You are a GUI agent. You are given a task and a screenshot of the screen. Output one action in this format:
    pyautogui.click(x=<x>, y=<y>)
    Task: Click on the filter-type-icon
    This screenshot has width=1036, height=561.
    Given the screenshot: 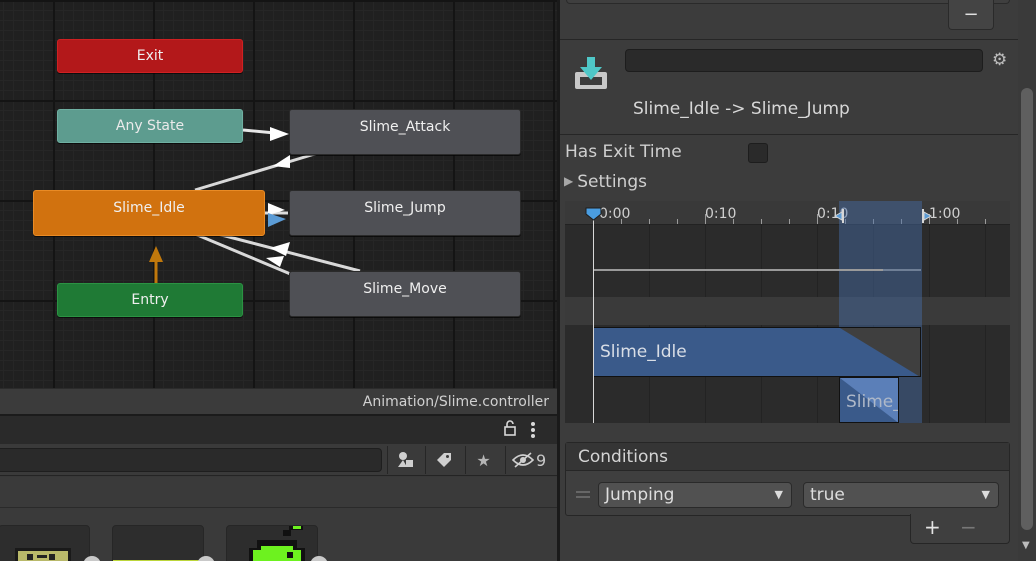 What is the action you would take?
    pyautogui.click(x=405, y=459)
    